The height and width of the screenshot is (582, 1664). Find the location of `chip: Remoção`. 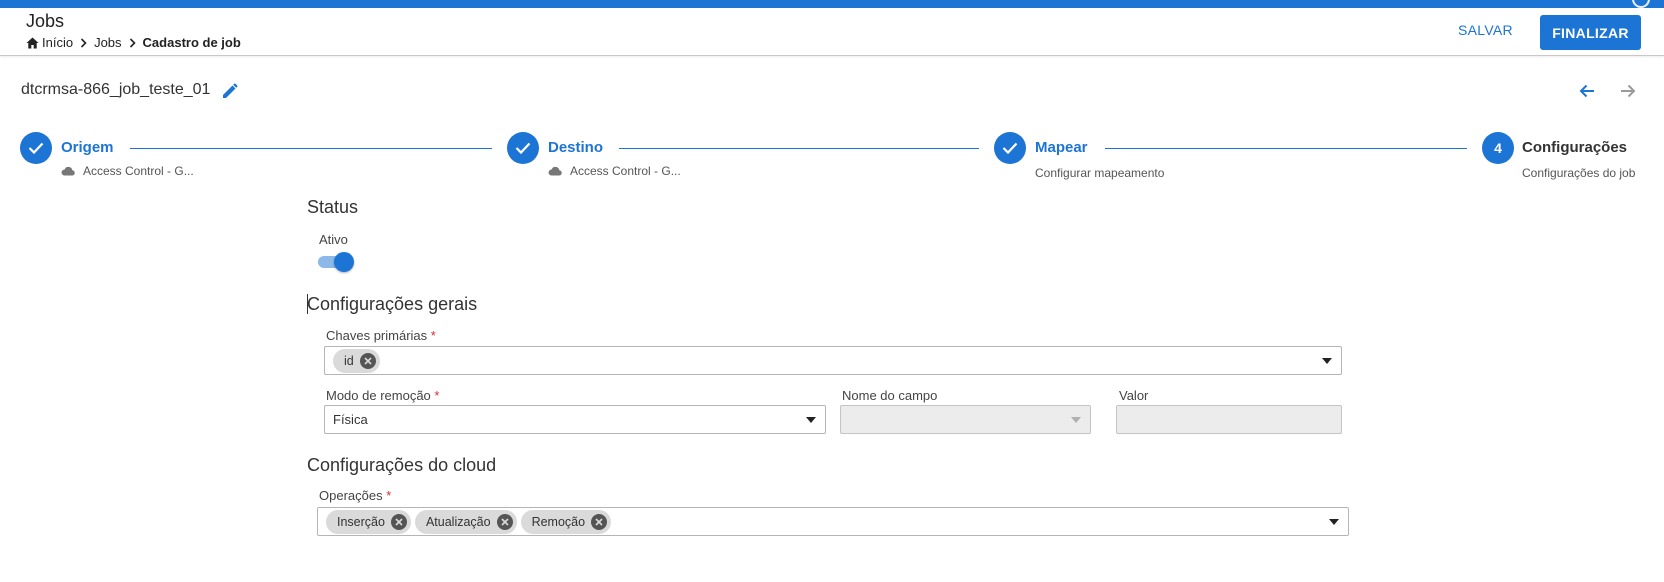

chip: Remoção is located at coordinates (566, 521).